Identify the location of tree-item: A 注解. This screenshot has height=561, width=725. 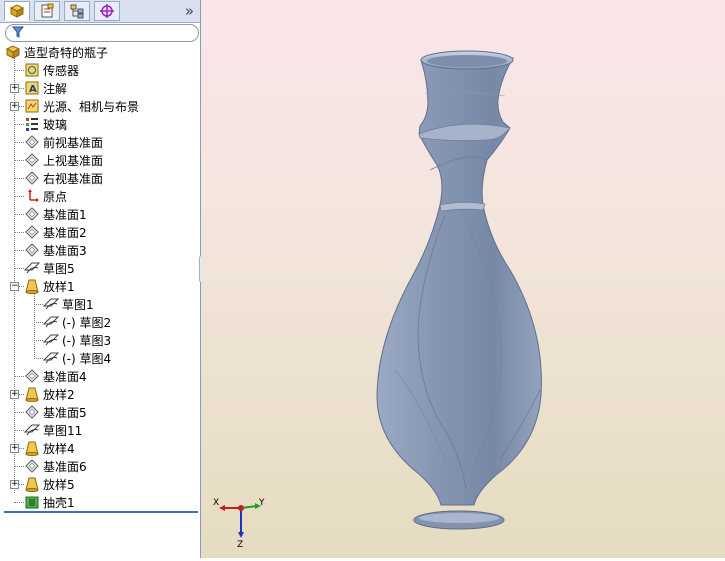
(45, 88).